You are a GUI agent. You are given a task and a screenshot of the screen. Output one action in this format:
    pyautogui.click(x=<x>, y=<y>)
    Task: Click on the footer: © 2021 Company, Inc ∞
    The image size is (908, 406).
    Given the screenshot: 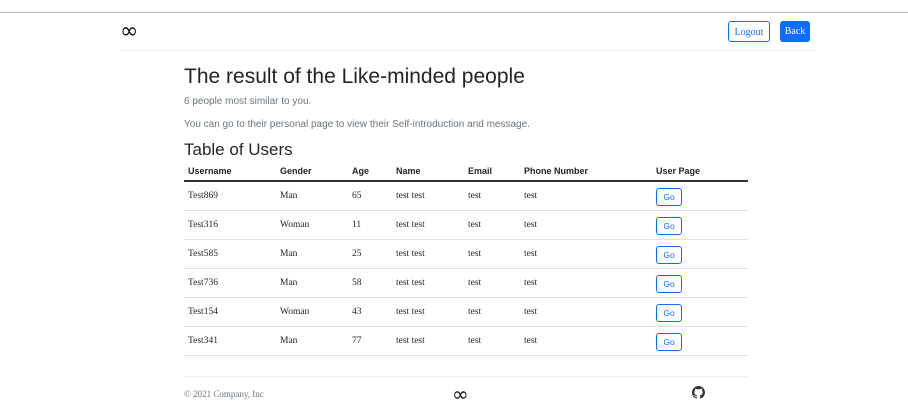 What is the action you would take?
    pyautogui.click(x=466, y=390)
    